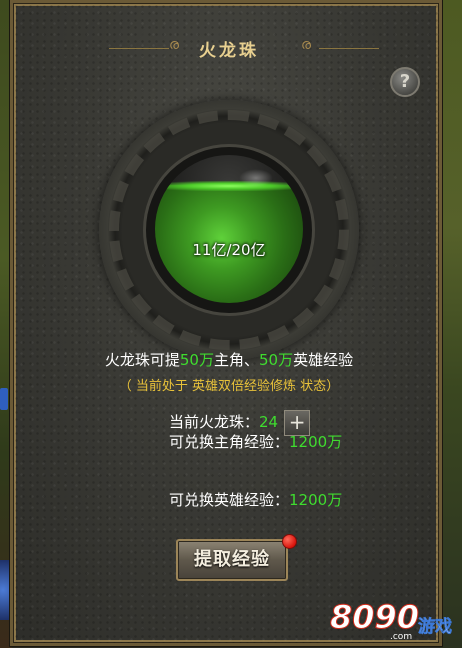  What do you see at coordinates (306, 45) in the screenshot?
I see `swirl-ornament-right-icon: ര` at bounding box center [306, 45].